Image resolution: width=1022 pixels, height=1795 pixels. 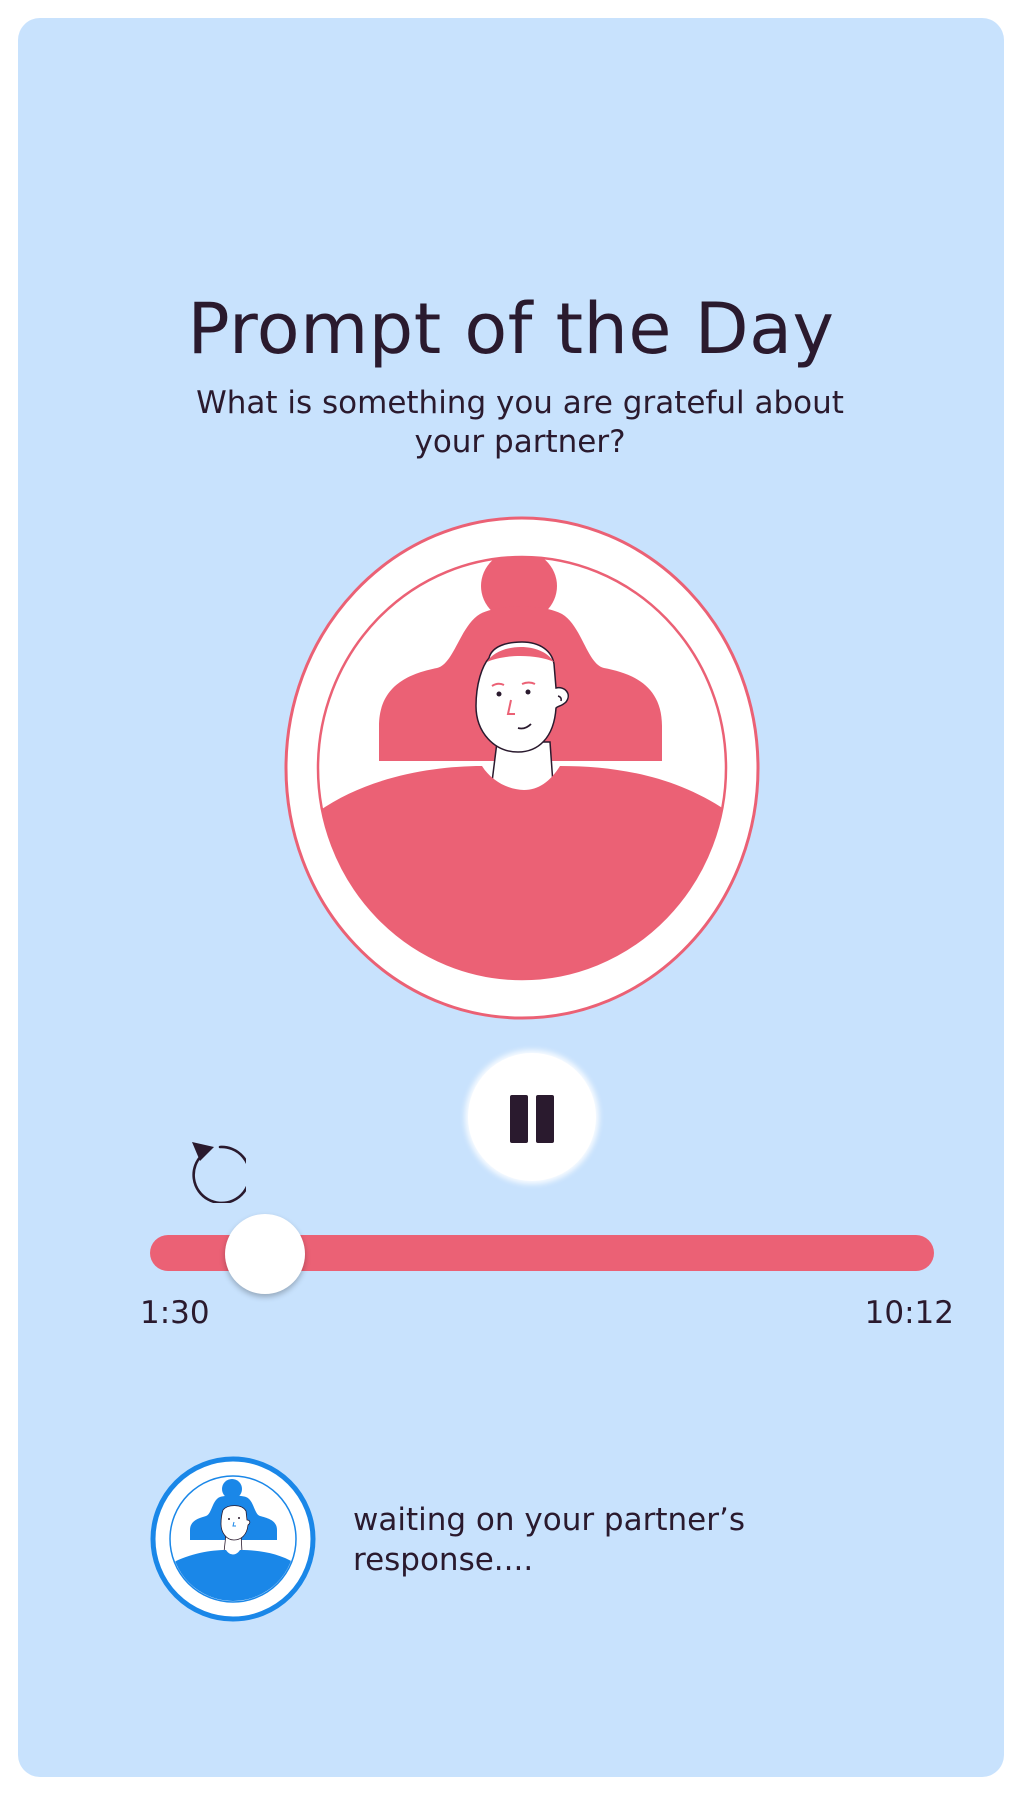 What do you see at coordinates (545, 1119) in the screenshot?
I see `pause-icon-bar` at bounding box center [545, 1119].